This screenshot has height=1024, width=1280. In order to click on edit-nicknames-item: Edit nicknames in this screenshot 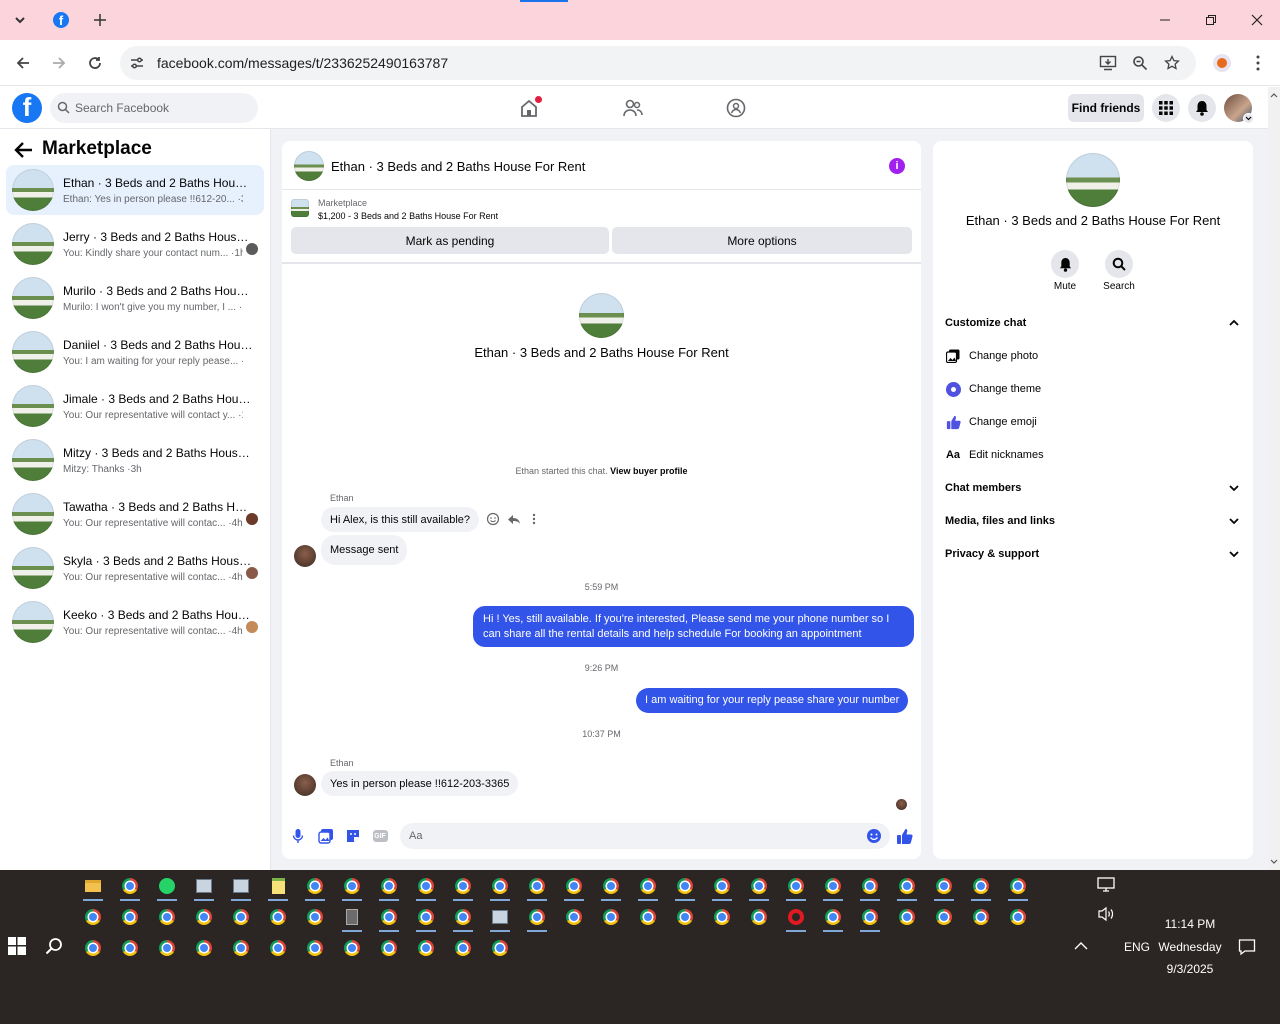, I will do `click(1006, 455)`.